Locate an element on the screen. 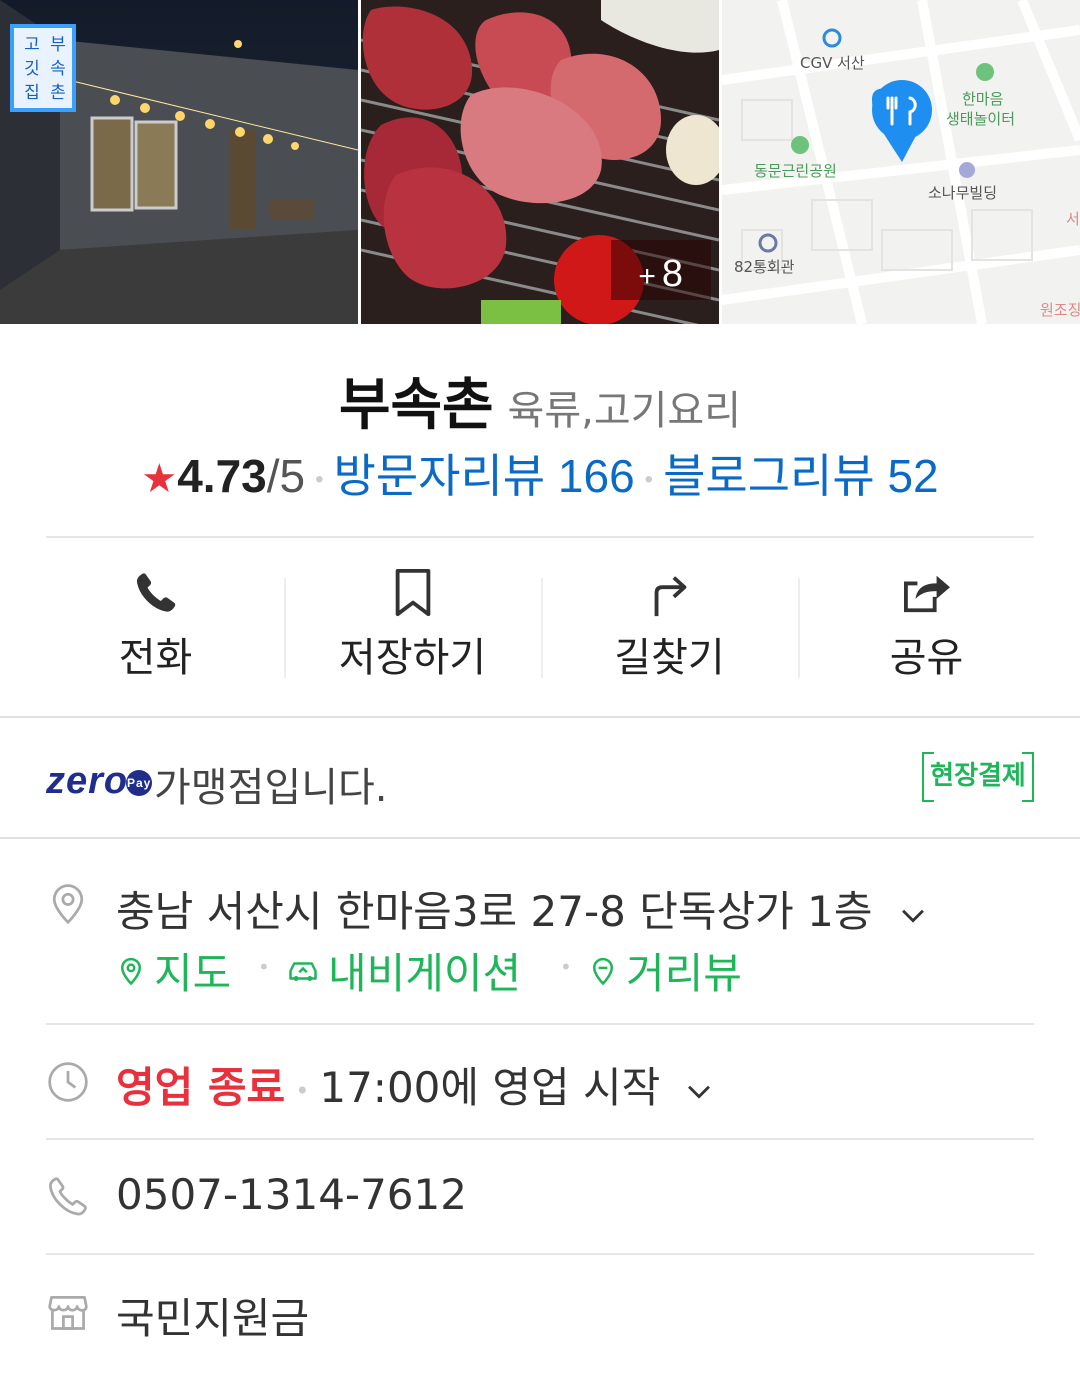 Image resolution: width=1080 pixels, height=1375 pixels. sign-char: 고 is located at coordinates (32, 45).